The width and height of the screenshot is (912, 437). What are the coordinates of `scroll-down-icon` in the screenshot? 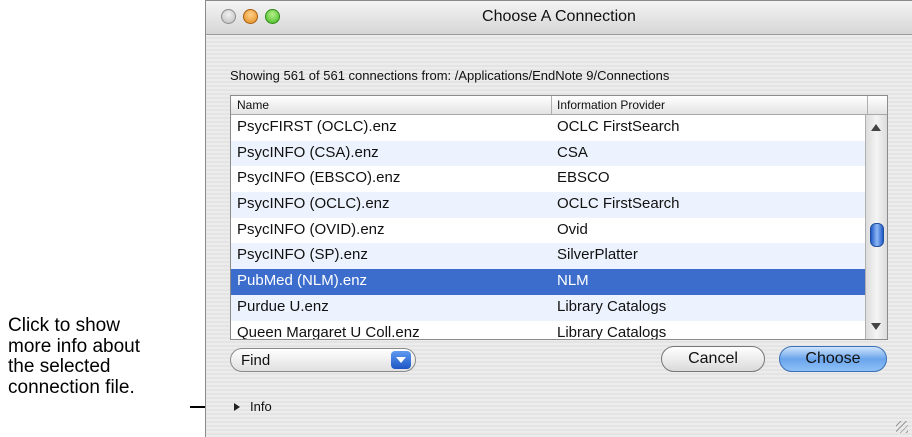 It's located at (876, 326).